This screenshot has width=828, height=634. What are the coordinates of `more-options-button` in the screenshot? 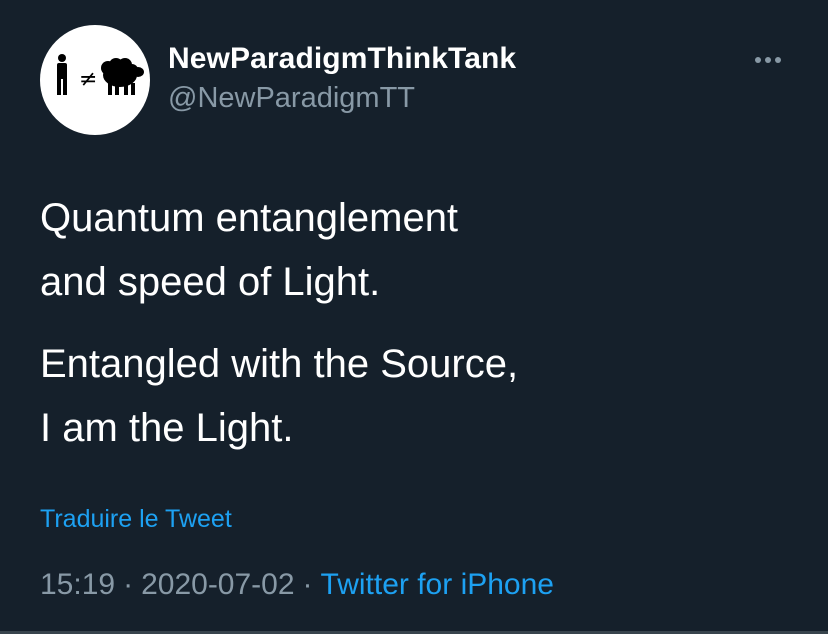 It's located at (768, 60).